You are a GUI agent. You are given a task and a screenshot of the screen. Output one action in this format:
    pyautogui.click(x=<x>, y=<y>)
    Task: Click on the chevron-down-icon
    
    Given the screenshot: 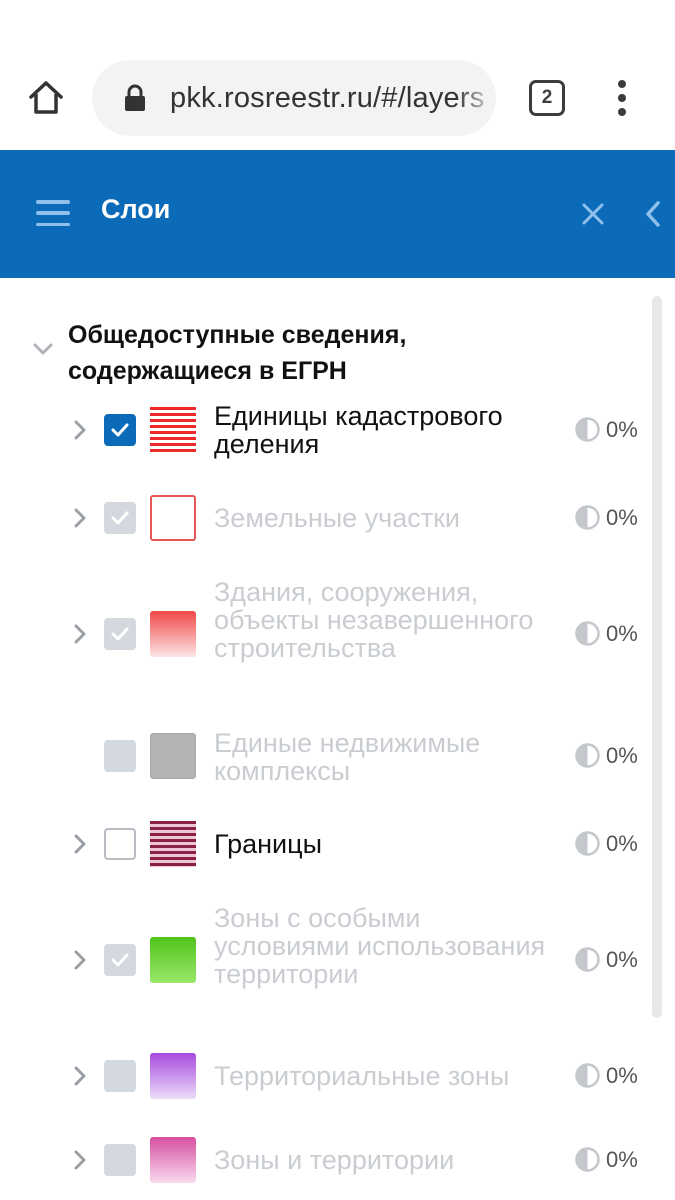 What is the action you would take?
    pyautogui.click(x=43, y=349)
    